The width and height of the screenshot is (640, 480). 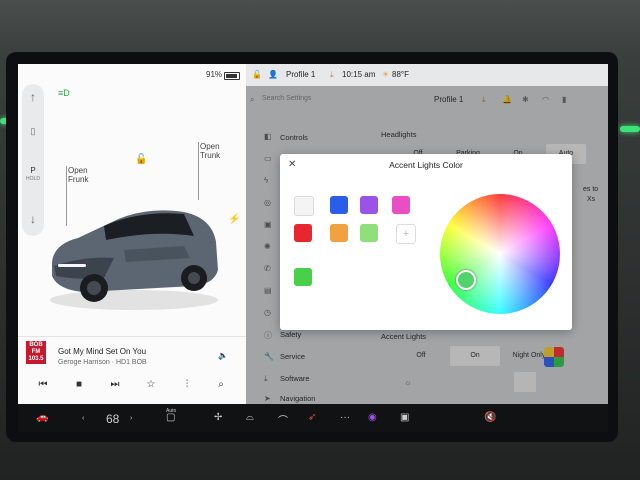 I want to click on status-time: 10:15 am, so click(x=359, y=74).